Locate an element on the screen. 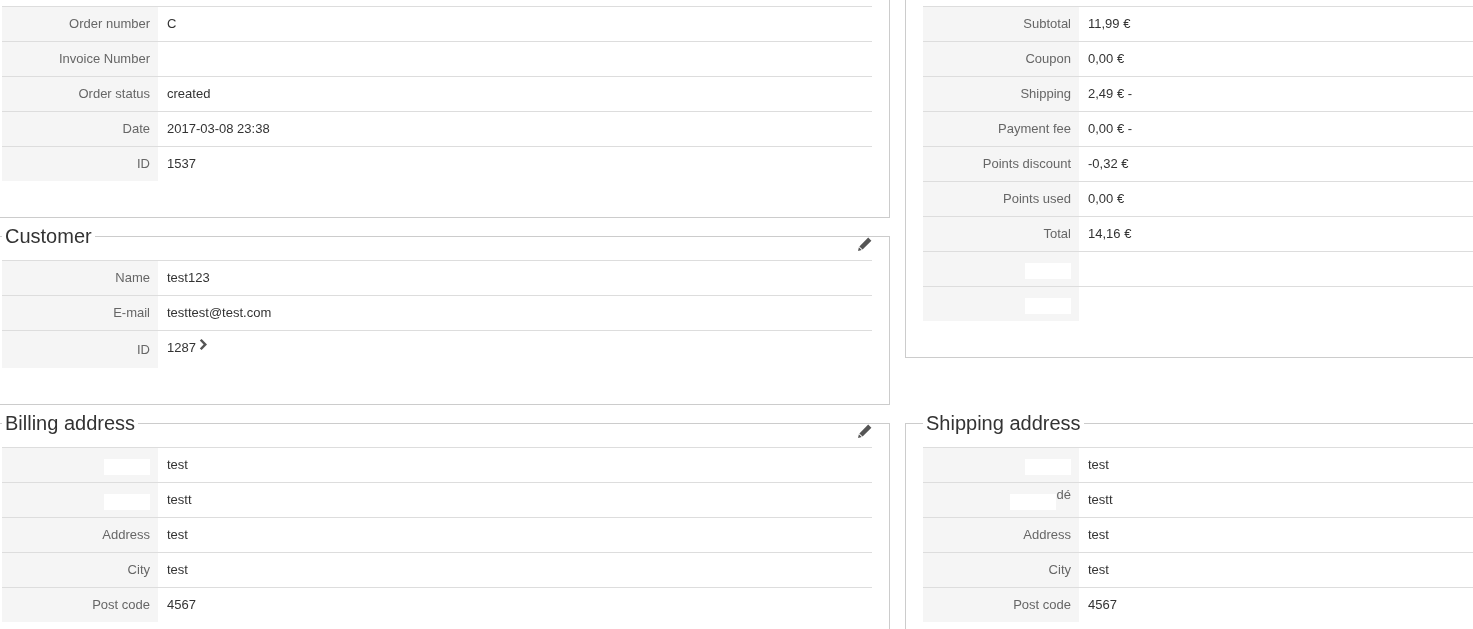 Image resolution: width=1473 pixels, height=629 pixels. field-label: Invoice Number is located at coordinates (80, 59).